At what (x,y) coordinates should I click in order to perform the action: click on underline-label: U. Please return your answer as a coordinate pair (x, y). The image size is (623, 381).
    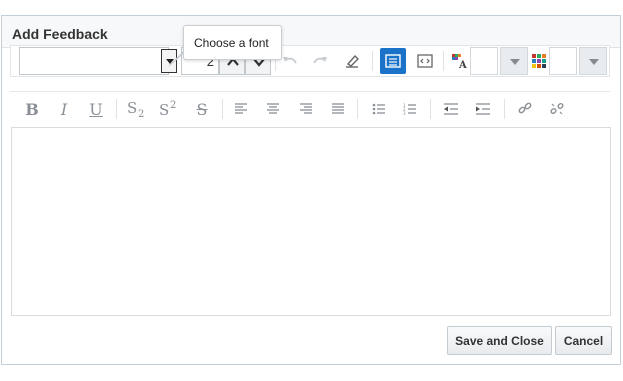
    Looking at the image, I should click on (96, 109).